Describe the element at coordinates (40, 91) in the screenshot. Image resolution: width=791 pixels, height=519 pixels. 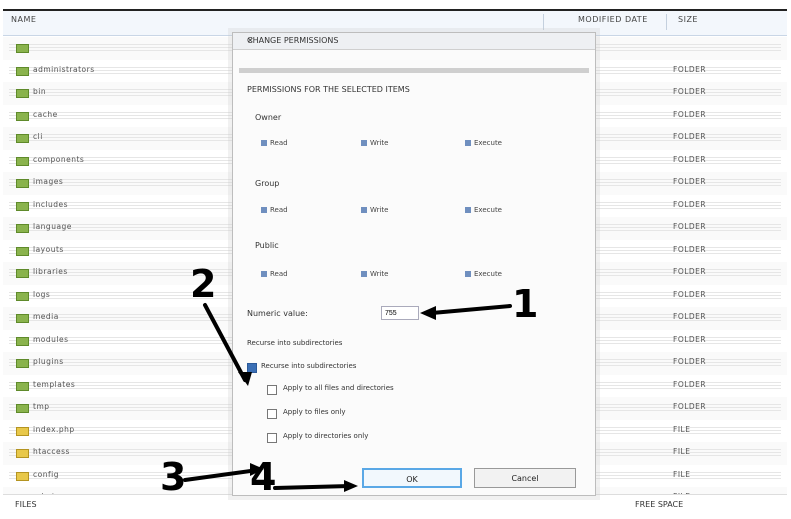
I see `item-name: bin` at that location.